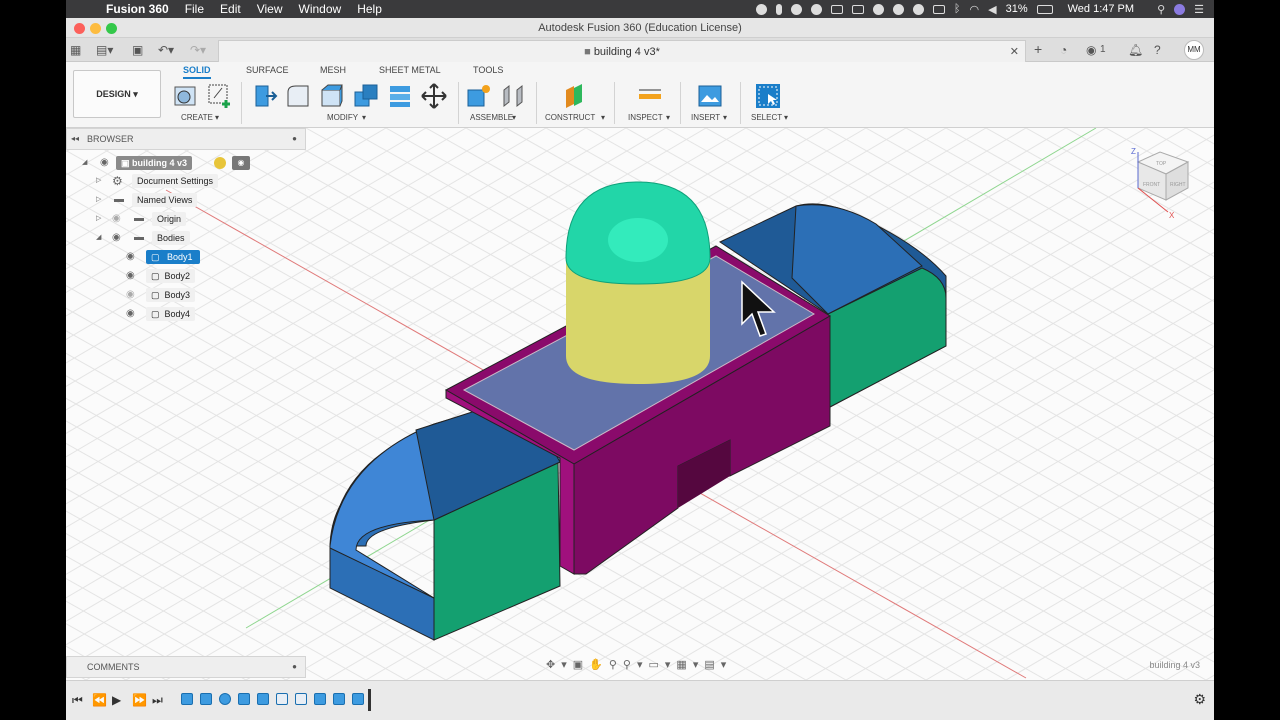  Describe the element at coordinates (264, 96) in the screenshot. I see `press-pull-icon` at that location.